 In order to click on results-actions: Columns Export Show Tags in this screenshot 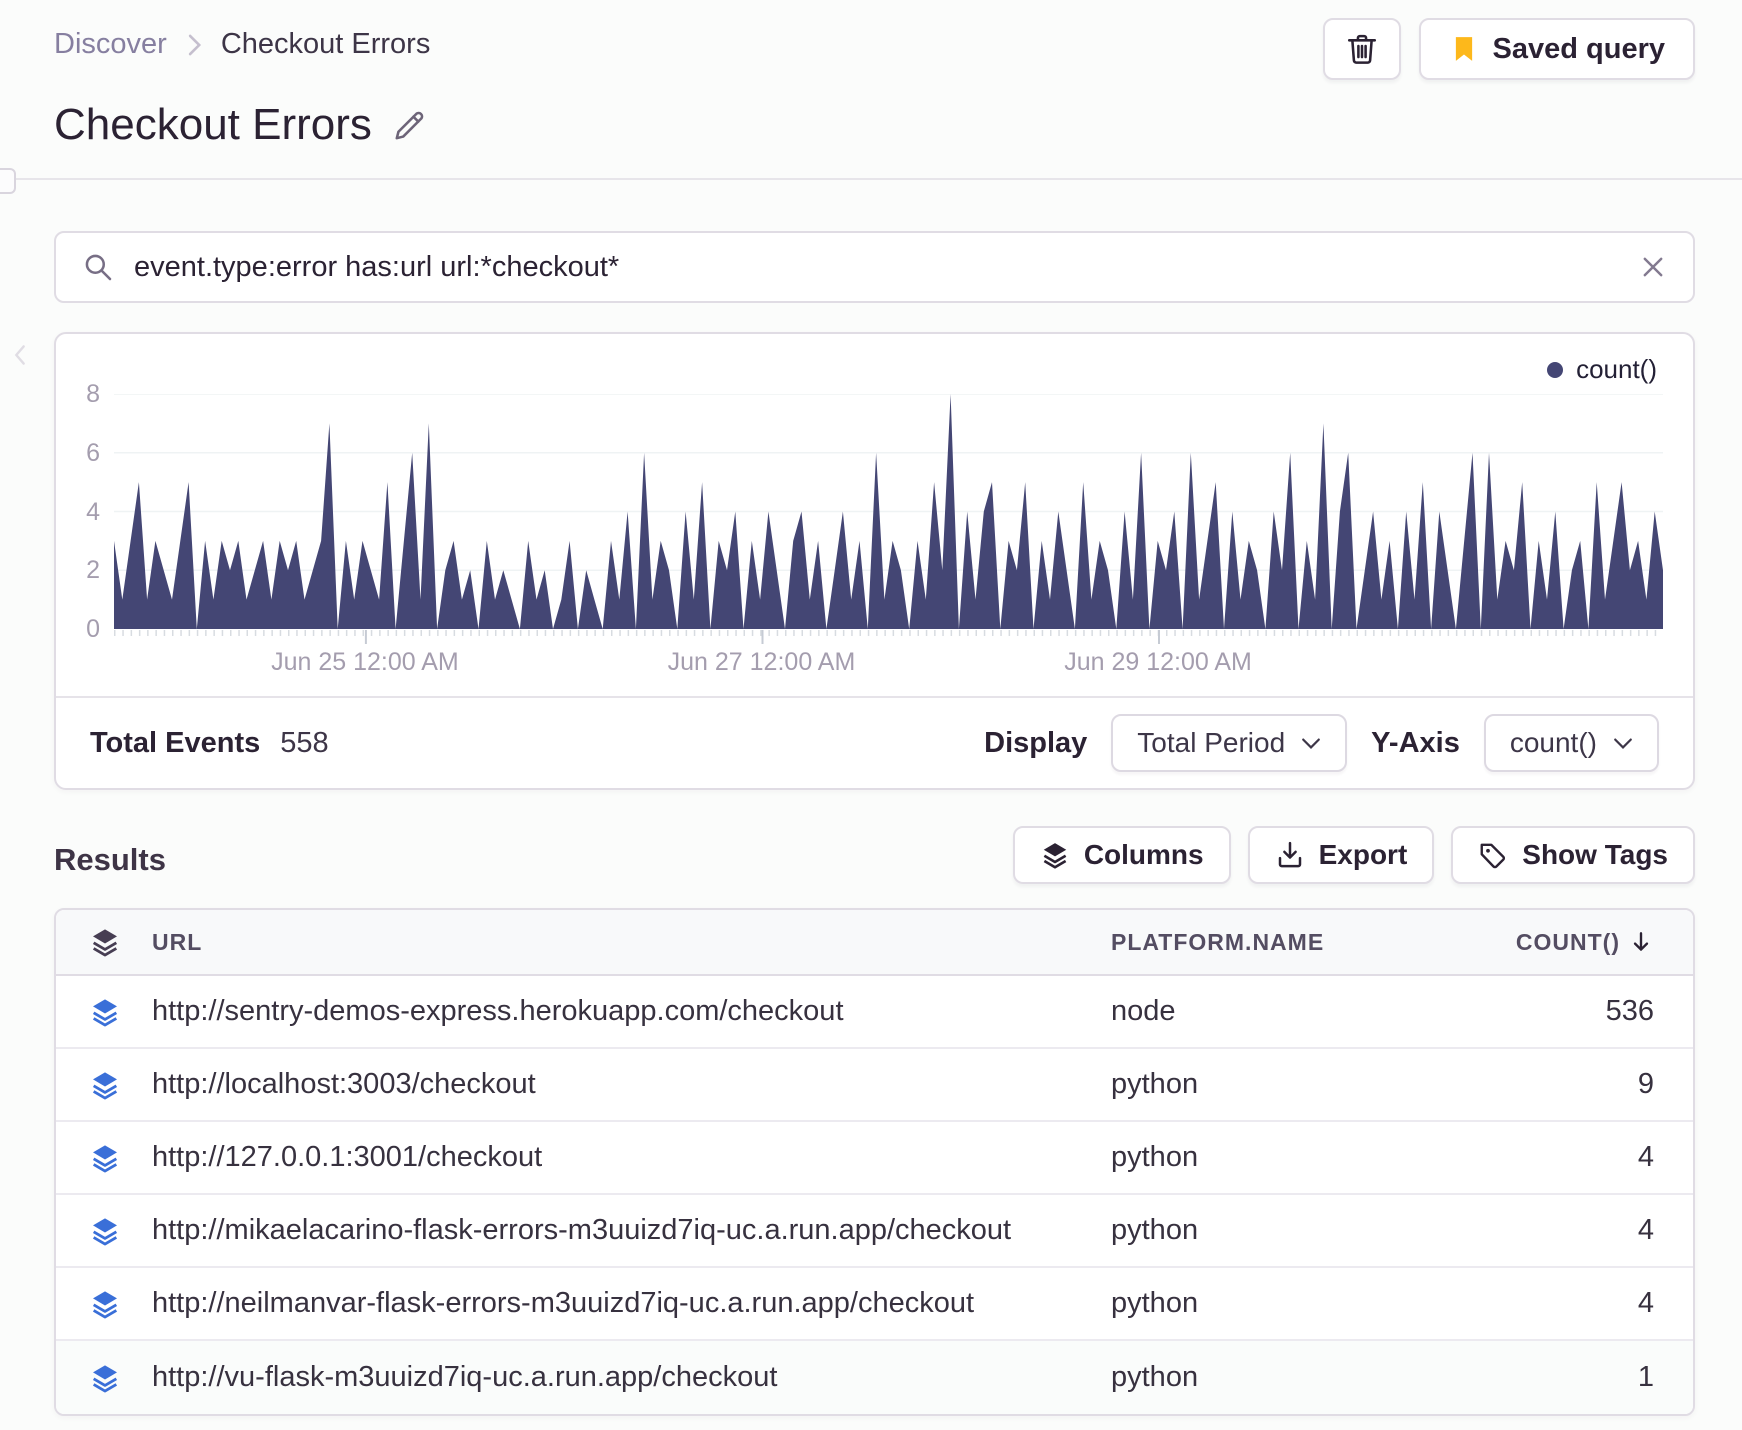, I will do `click(1353, 855)`.